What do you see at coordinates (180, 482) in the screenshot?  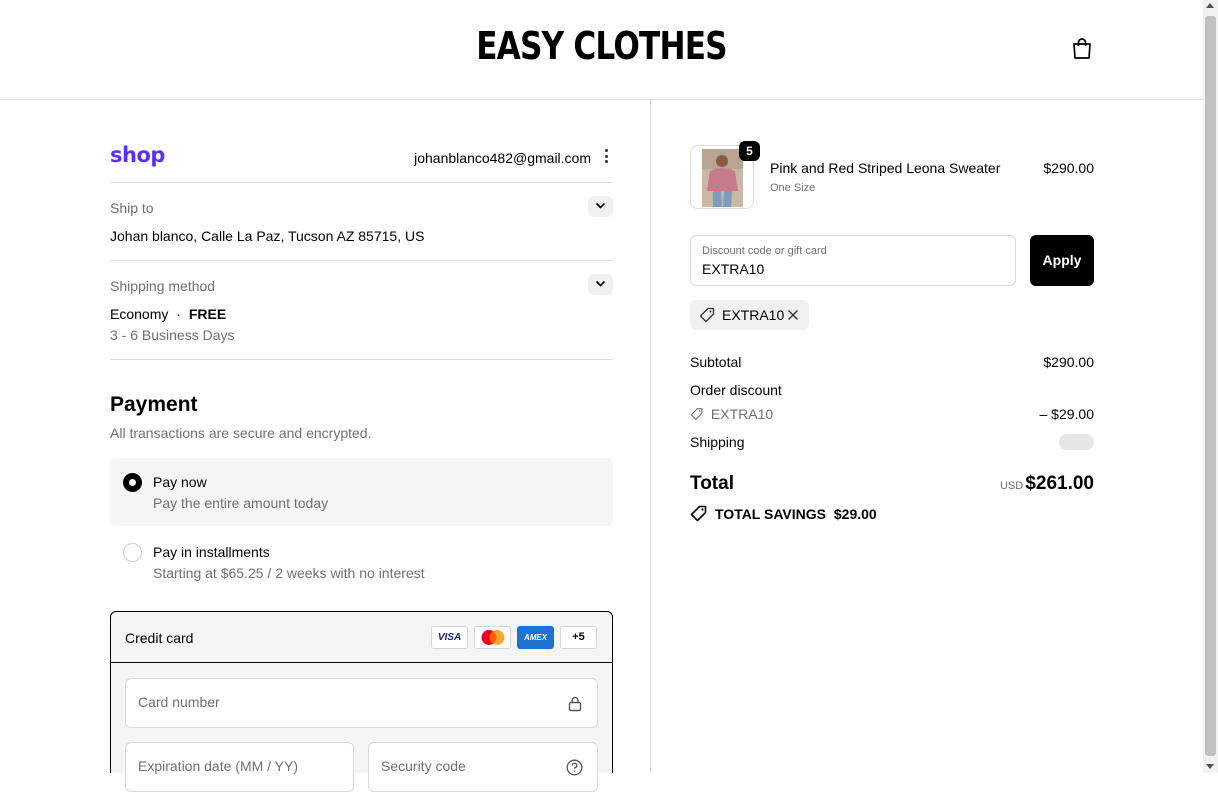 I see `option-title: Pay now` at bounding box center [180, 482].